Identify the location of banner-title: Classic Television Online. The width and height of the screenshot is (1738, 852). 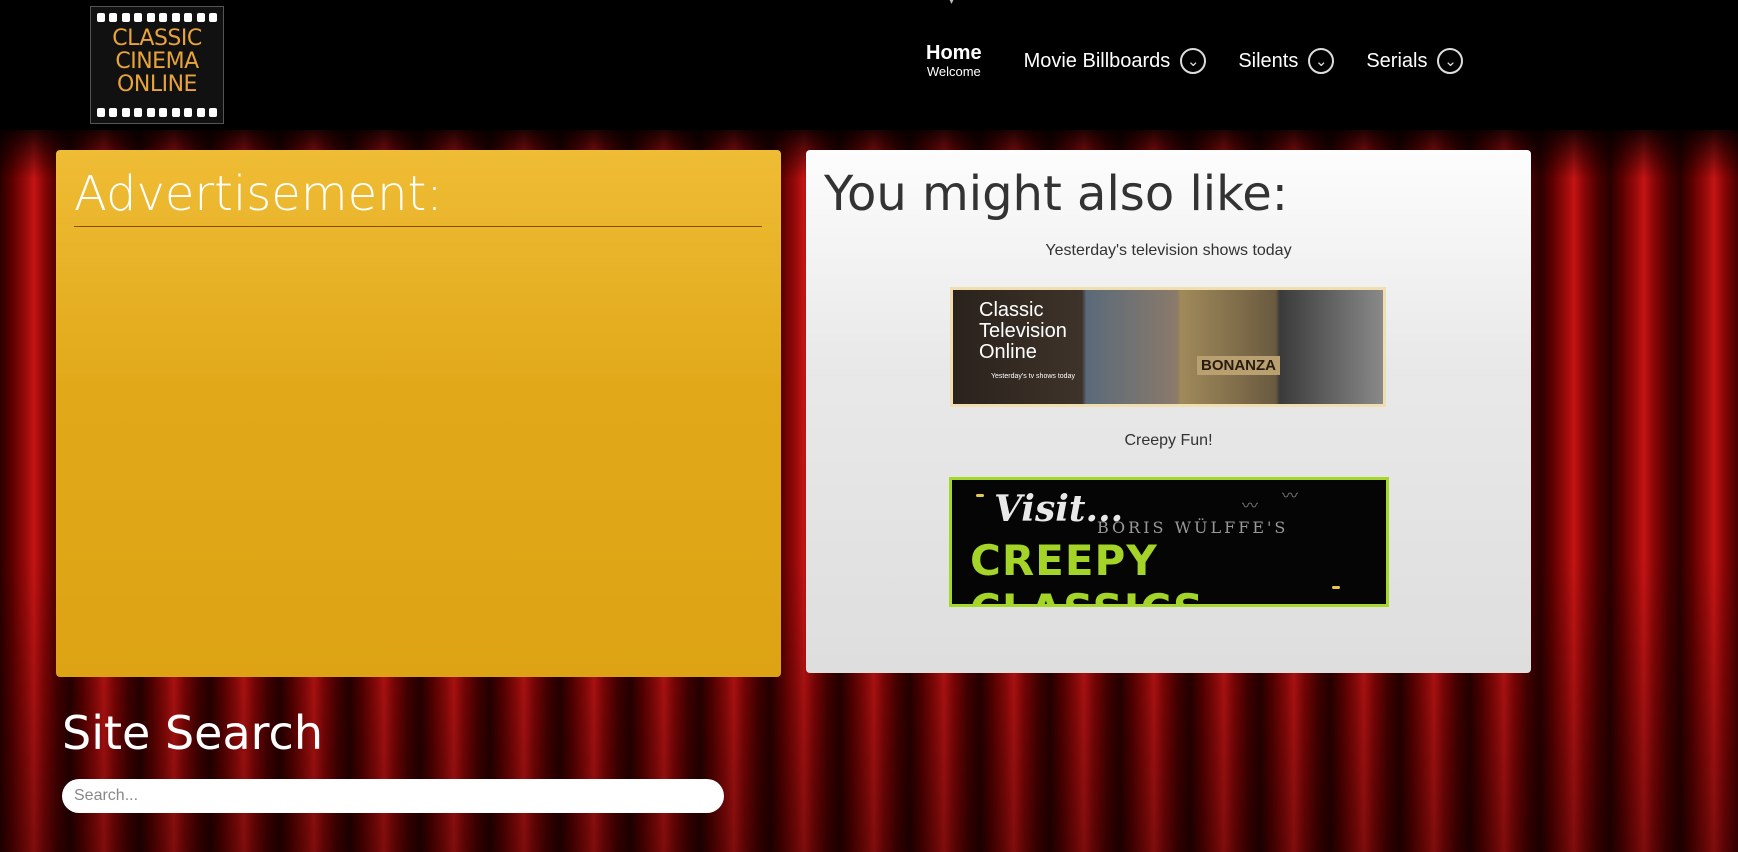
(1023, 331).